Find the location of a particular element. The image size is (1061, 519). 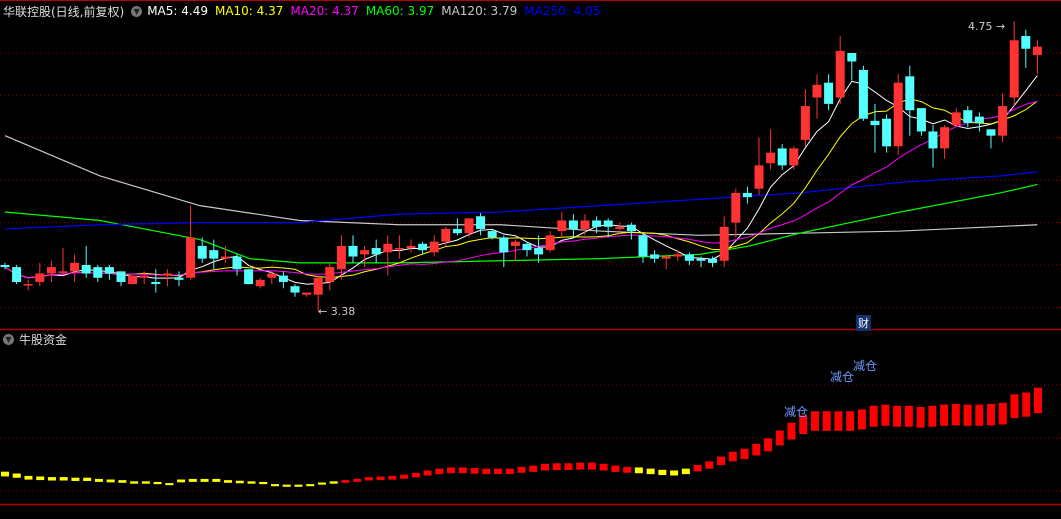

ma5-label: MA5: 4.49 is located at coordinates (177, 11).